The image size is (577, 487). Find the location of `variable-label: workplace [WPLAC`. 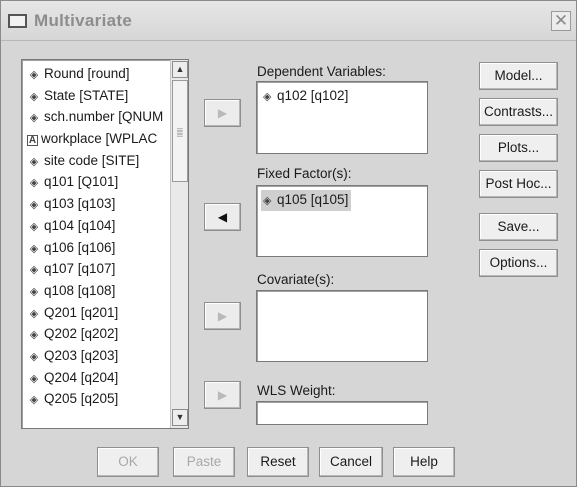

variable-label: workplace [WPLAC is located at coordinates (99, 139).